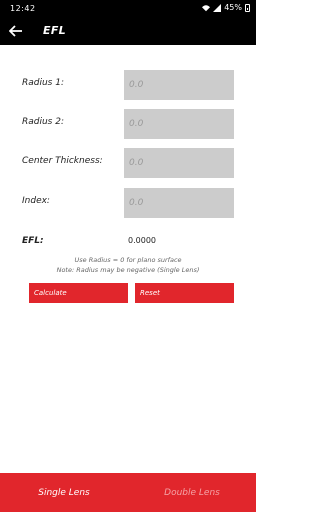 The width and height of the screenshot is (320, 512). Describe the element at coordinates (43, 83) in the screenshot. I see `radius-1-label: Radius 1:` at that location.